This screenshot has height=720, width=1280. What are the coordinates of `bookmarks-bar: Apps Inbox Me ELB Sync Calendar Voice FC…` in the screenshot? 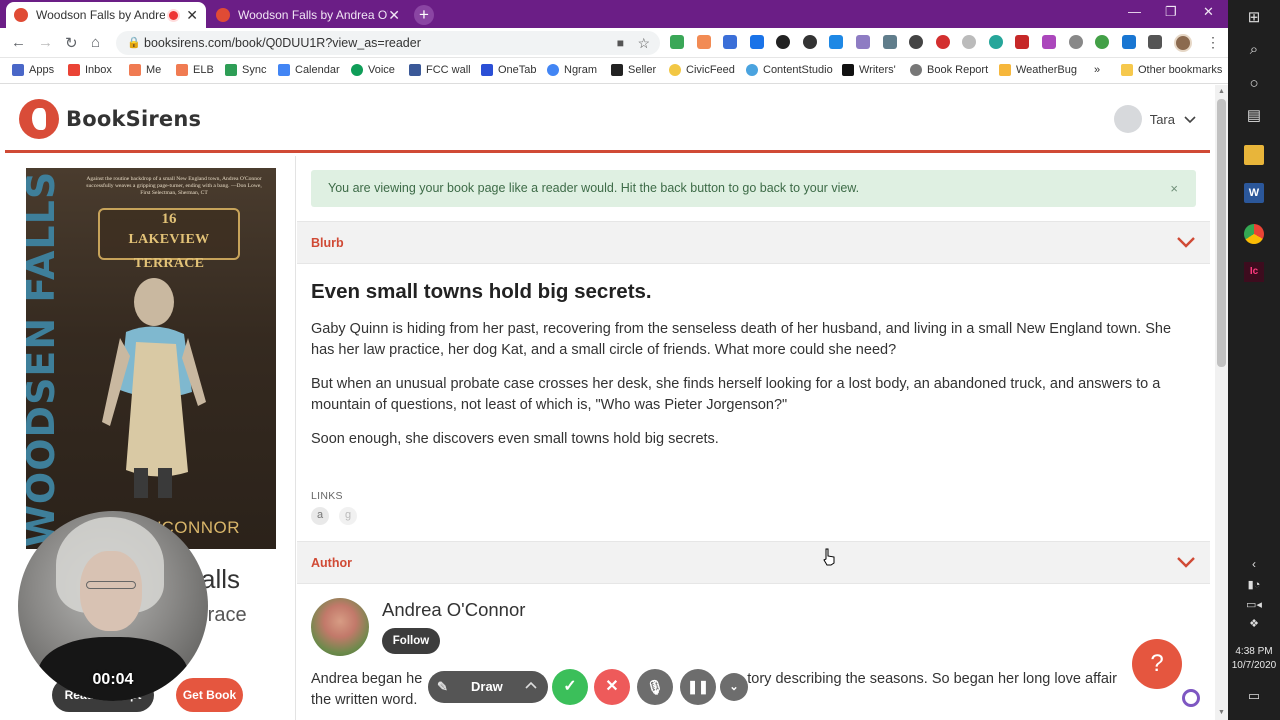 It's located at (614, 71).